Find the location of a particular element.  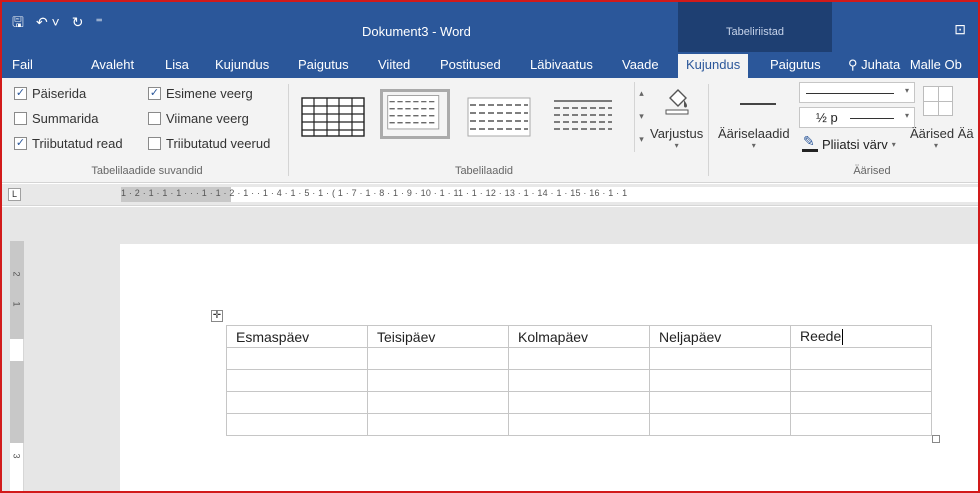

borders-icon is located at coordinates (938, 101).